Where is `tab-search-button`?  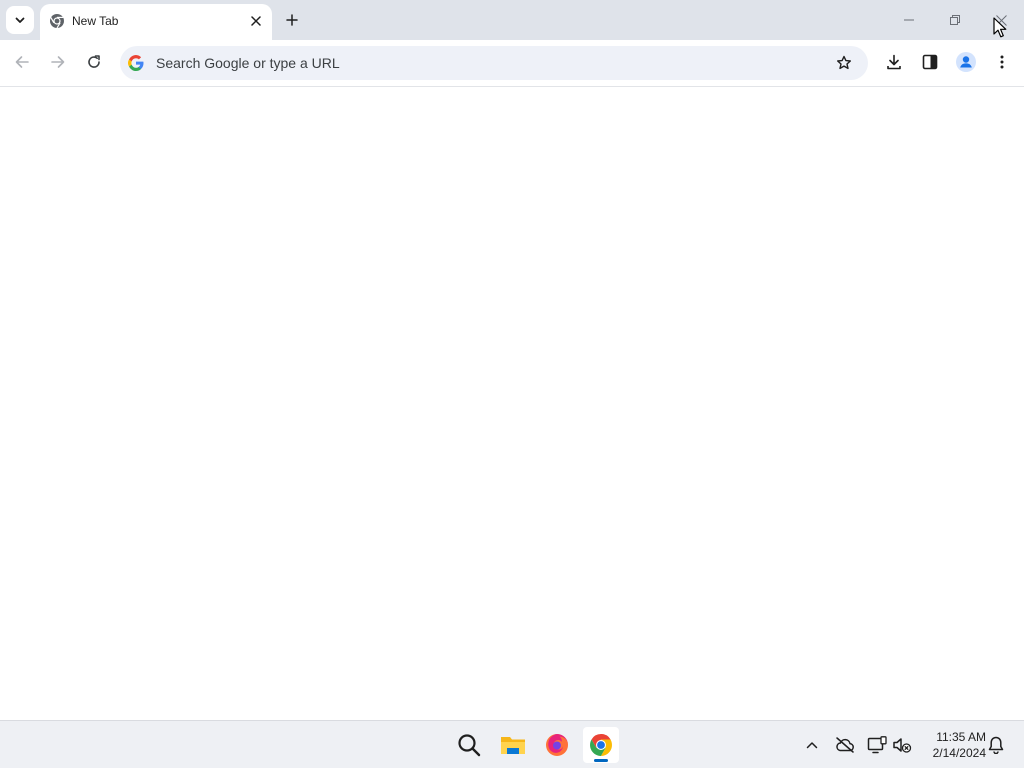
tab-search-button is located at coordinates (20, 20).